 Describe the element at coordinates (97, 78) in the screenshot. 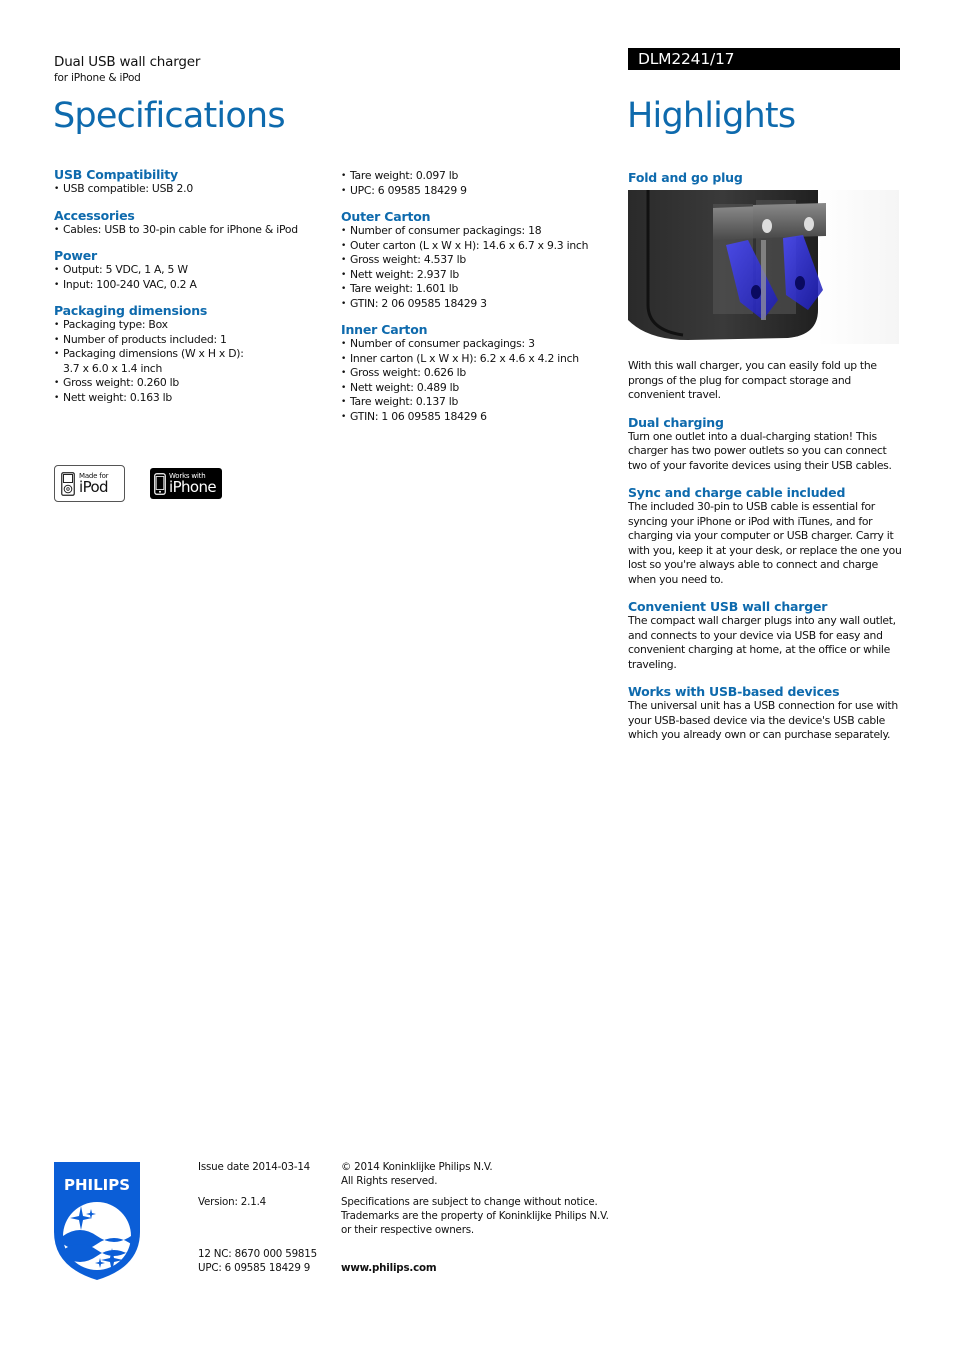

I see `product-subtitle: for iPhone & iPod` at that location.